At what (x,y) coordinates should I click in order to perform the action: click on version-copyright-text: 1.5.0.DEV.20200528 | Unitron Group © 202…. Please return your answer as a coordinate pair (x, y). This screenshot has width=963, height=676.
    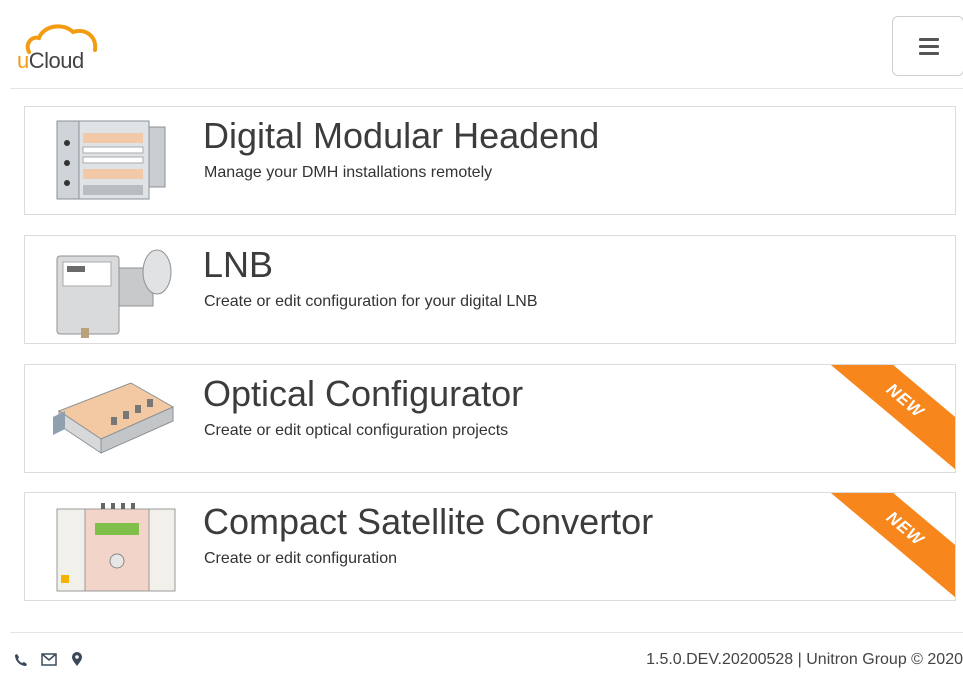
    Looking at the image, I should click on (804, 659).